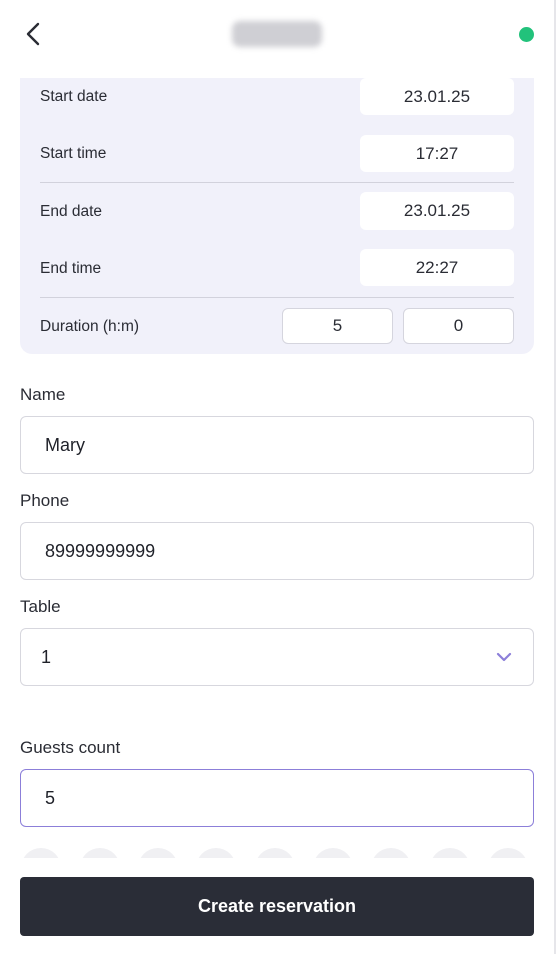 The image size is (556, 954). I want to click on guest-quick-select-row, so click(277, 853).